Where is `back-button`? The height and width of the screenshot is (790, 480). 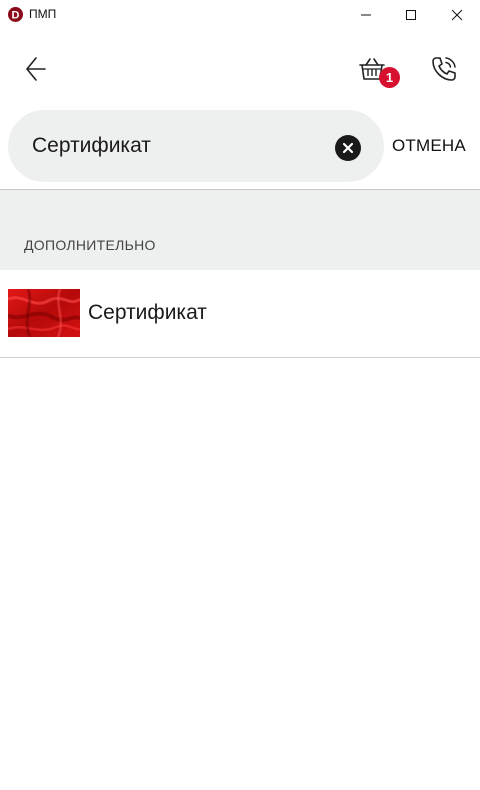
back-button is located at coordinates (36, 69).